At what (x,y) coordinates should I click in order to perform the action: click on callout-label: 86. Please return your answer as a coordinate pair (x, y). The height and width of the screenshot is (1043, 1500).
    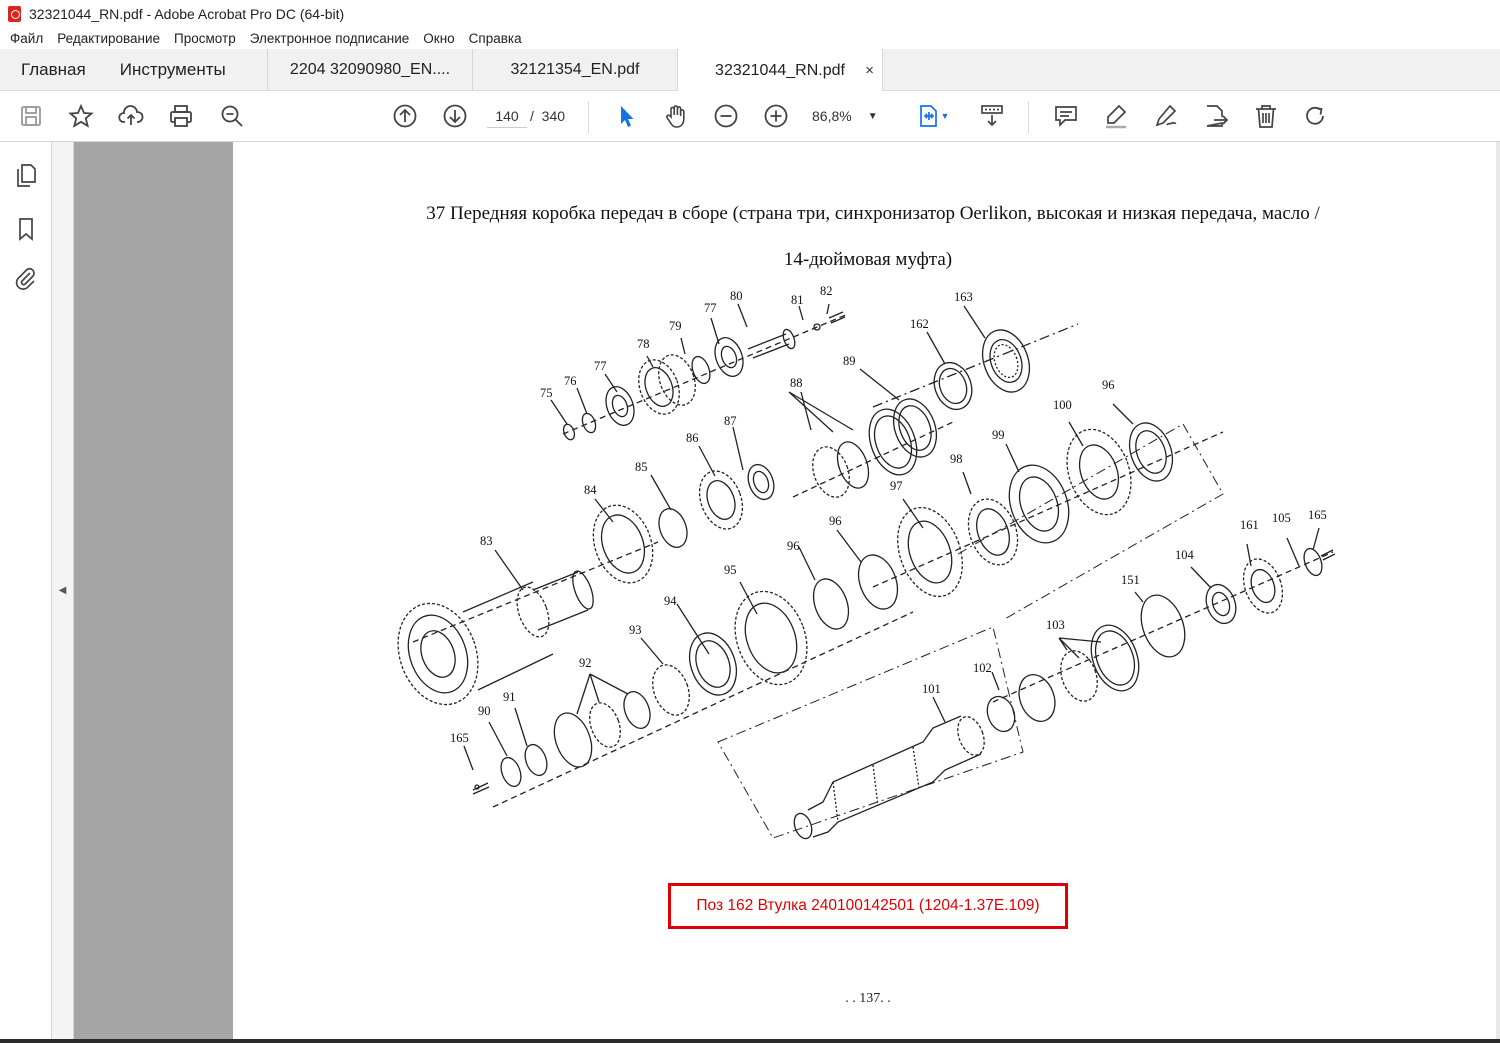
    Looking at the image, I should click on (692, 438).